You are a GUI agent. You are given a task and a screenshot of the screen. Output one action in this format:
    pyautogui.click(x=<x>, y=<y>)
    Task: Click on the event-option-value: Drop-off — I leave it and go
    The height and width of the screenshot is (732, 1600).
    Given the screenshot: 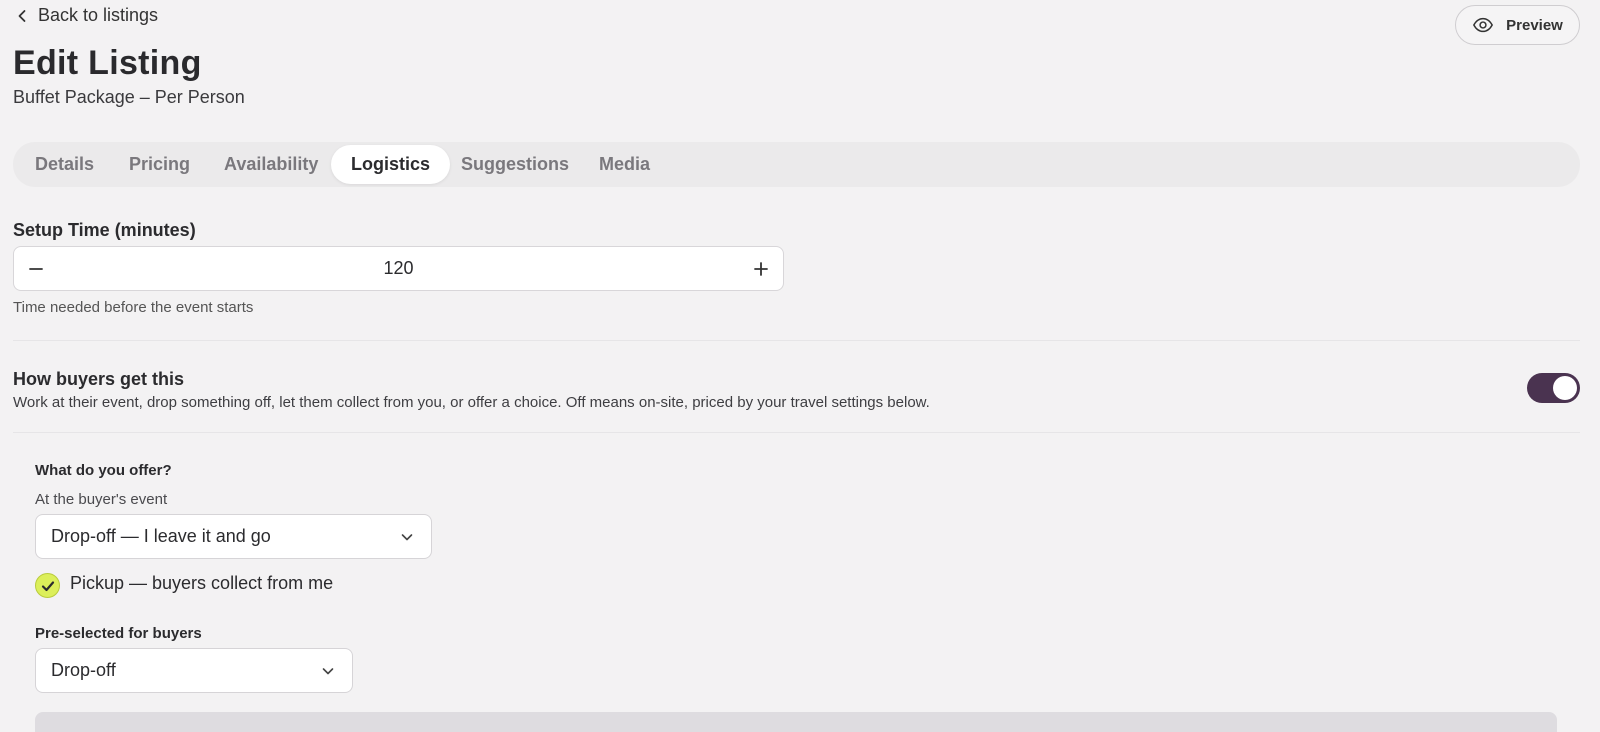 What is the action you would take?
    pyautogui.click(x=161, y=536)
    